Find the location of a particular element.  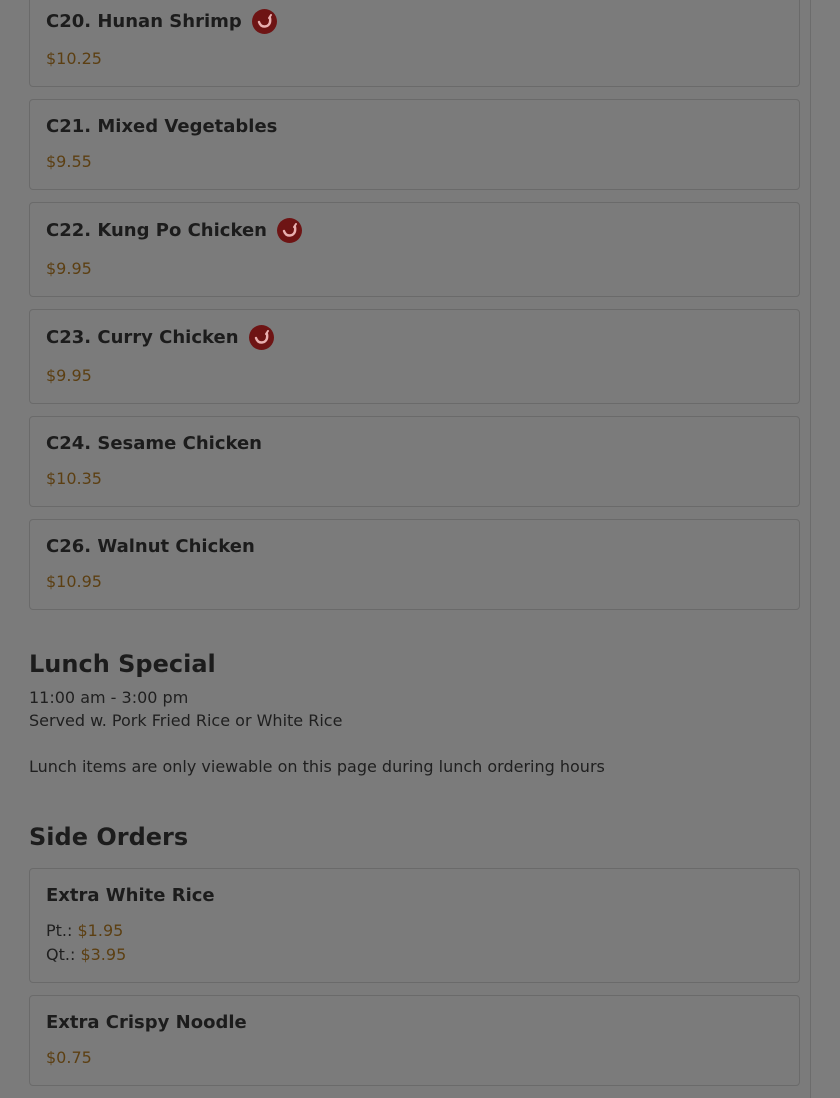

menu-item-title: Extra Crispy Noodle is located at coordinates (146, 1022).